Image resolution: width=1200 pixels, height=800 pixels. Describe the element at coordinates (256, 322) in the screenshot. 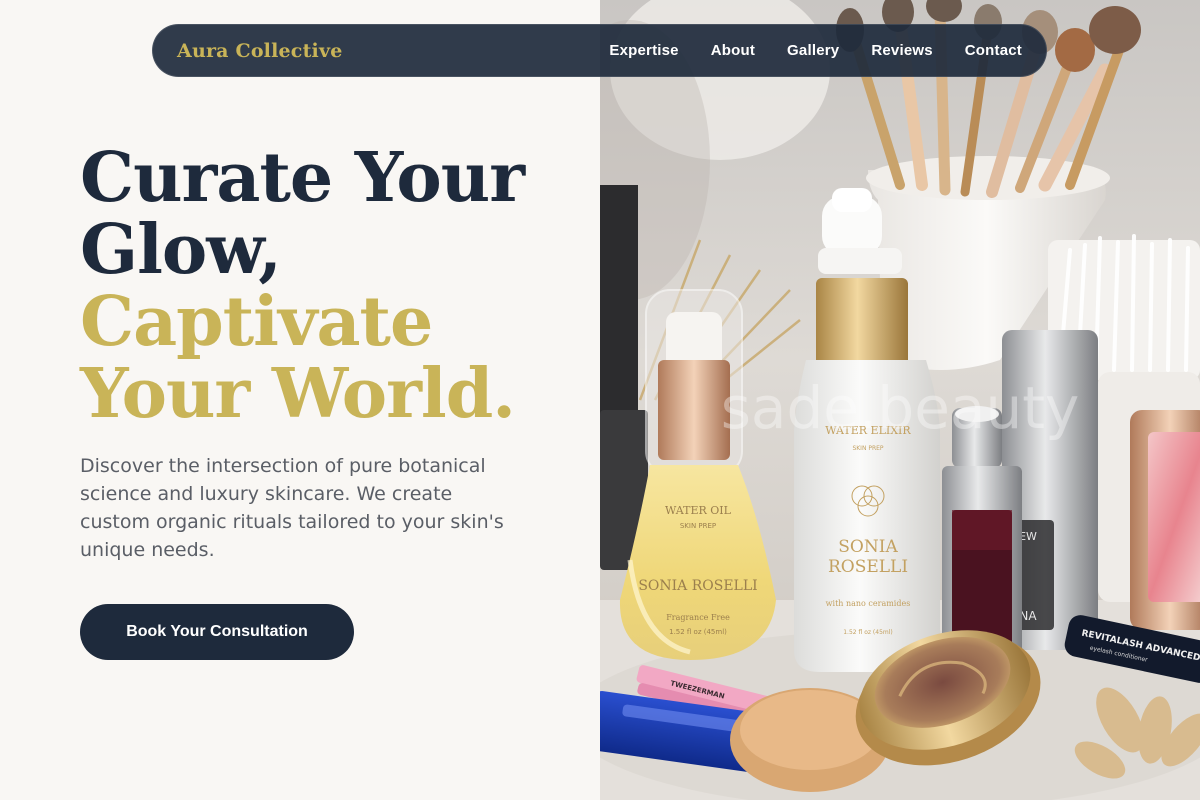

I see `headline-line-3: Captivate` at that location.